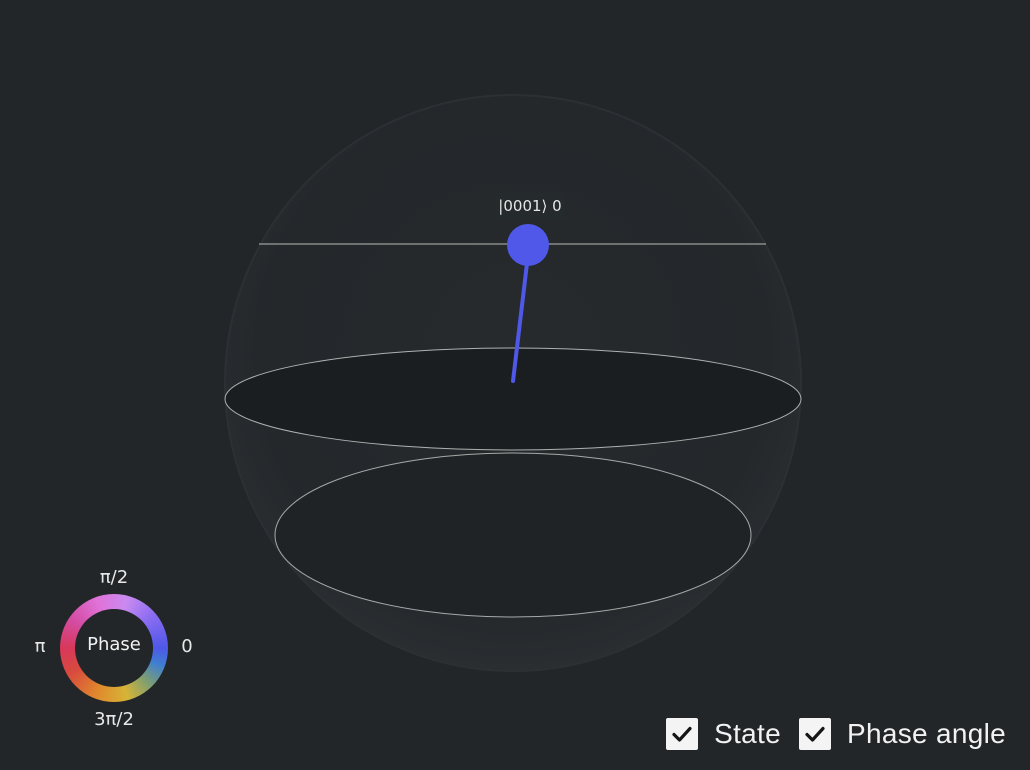 The height and width of the screenshot is (770, 1030). What do you see at coordinates (530, 206) in the screenshot?
I see `state-label: |0001⟩ 0` at bounding box center [530, 206].